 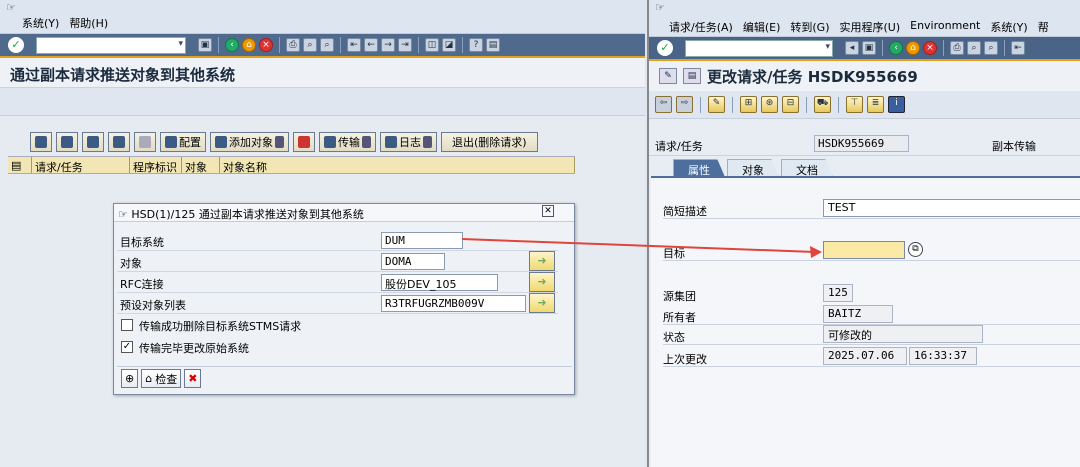 I want to click on next-object-icon: ⇨, so click(x=684, y=104).